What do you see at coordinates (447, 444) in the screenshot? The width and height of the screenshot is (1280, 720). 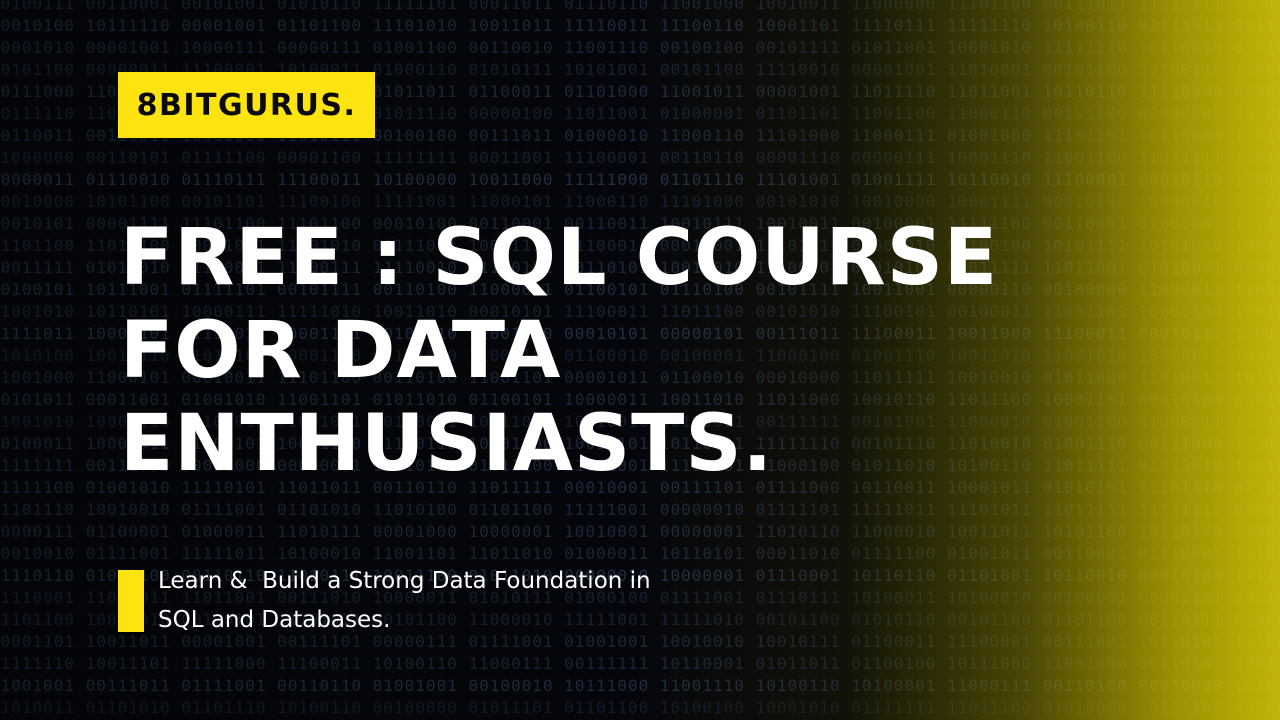 I see `headline-line-3: ENTHUSIASTS.` at bounding box center [447, 444].